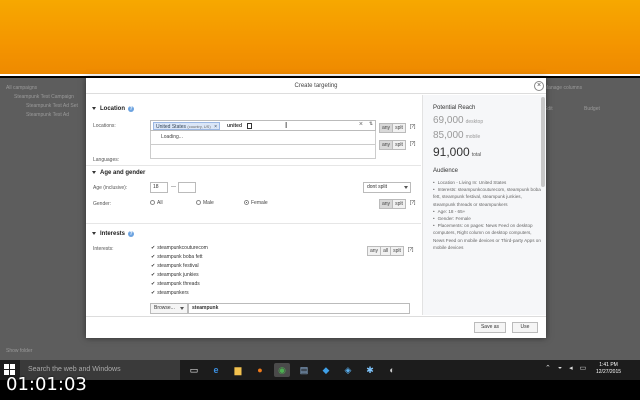  I want to click on text-cursor-icon: I, so click(286, 125).